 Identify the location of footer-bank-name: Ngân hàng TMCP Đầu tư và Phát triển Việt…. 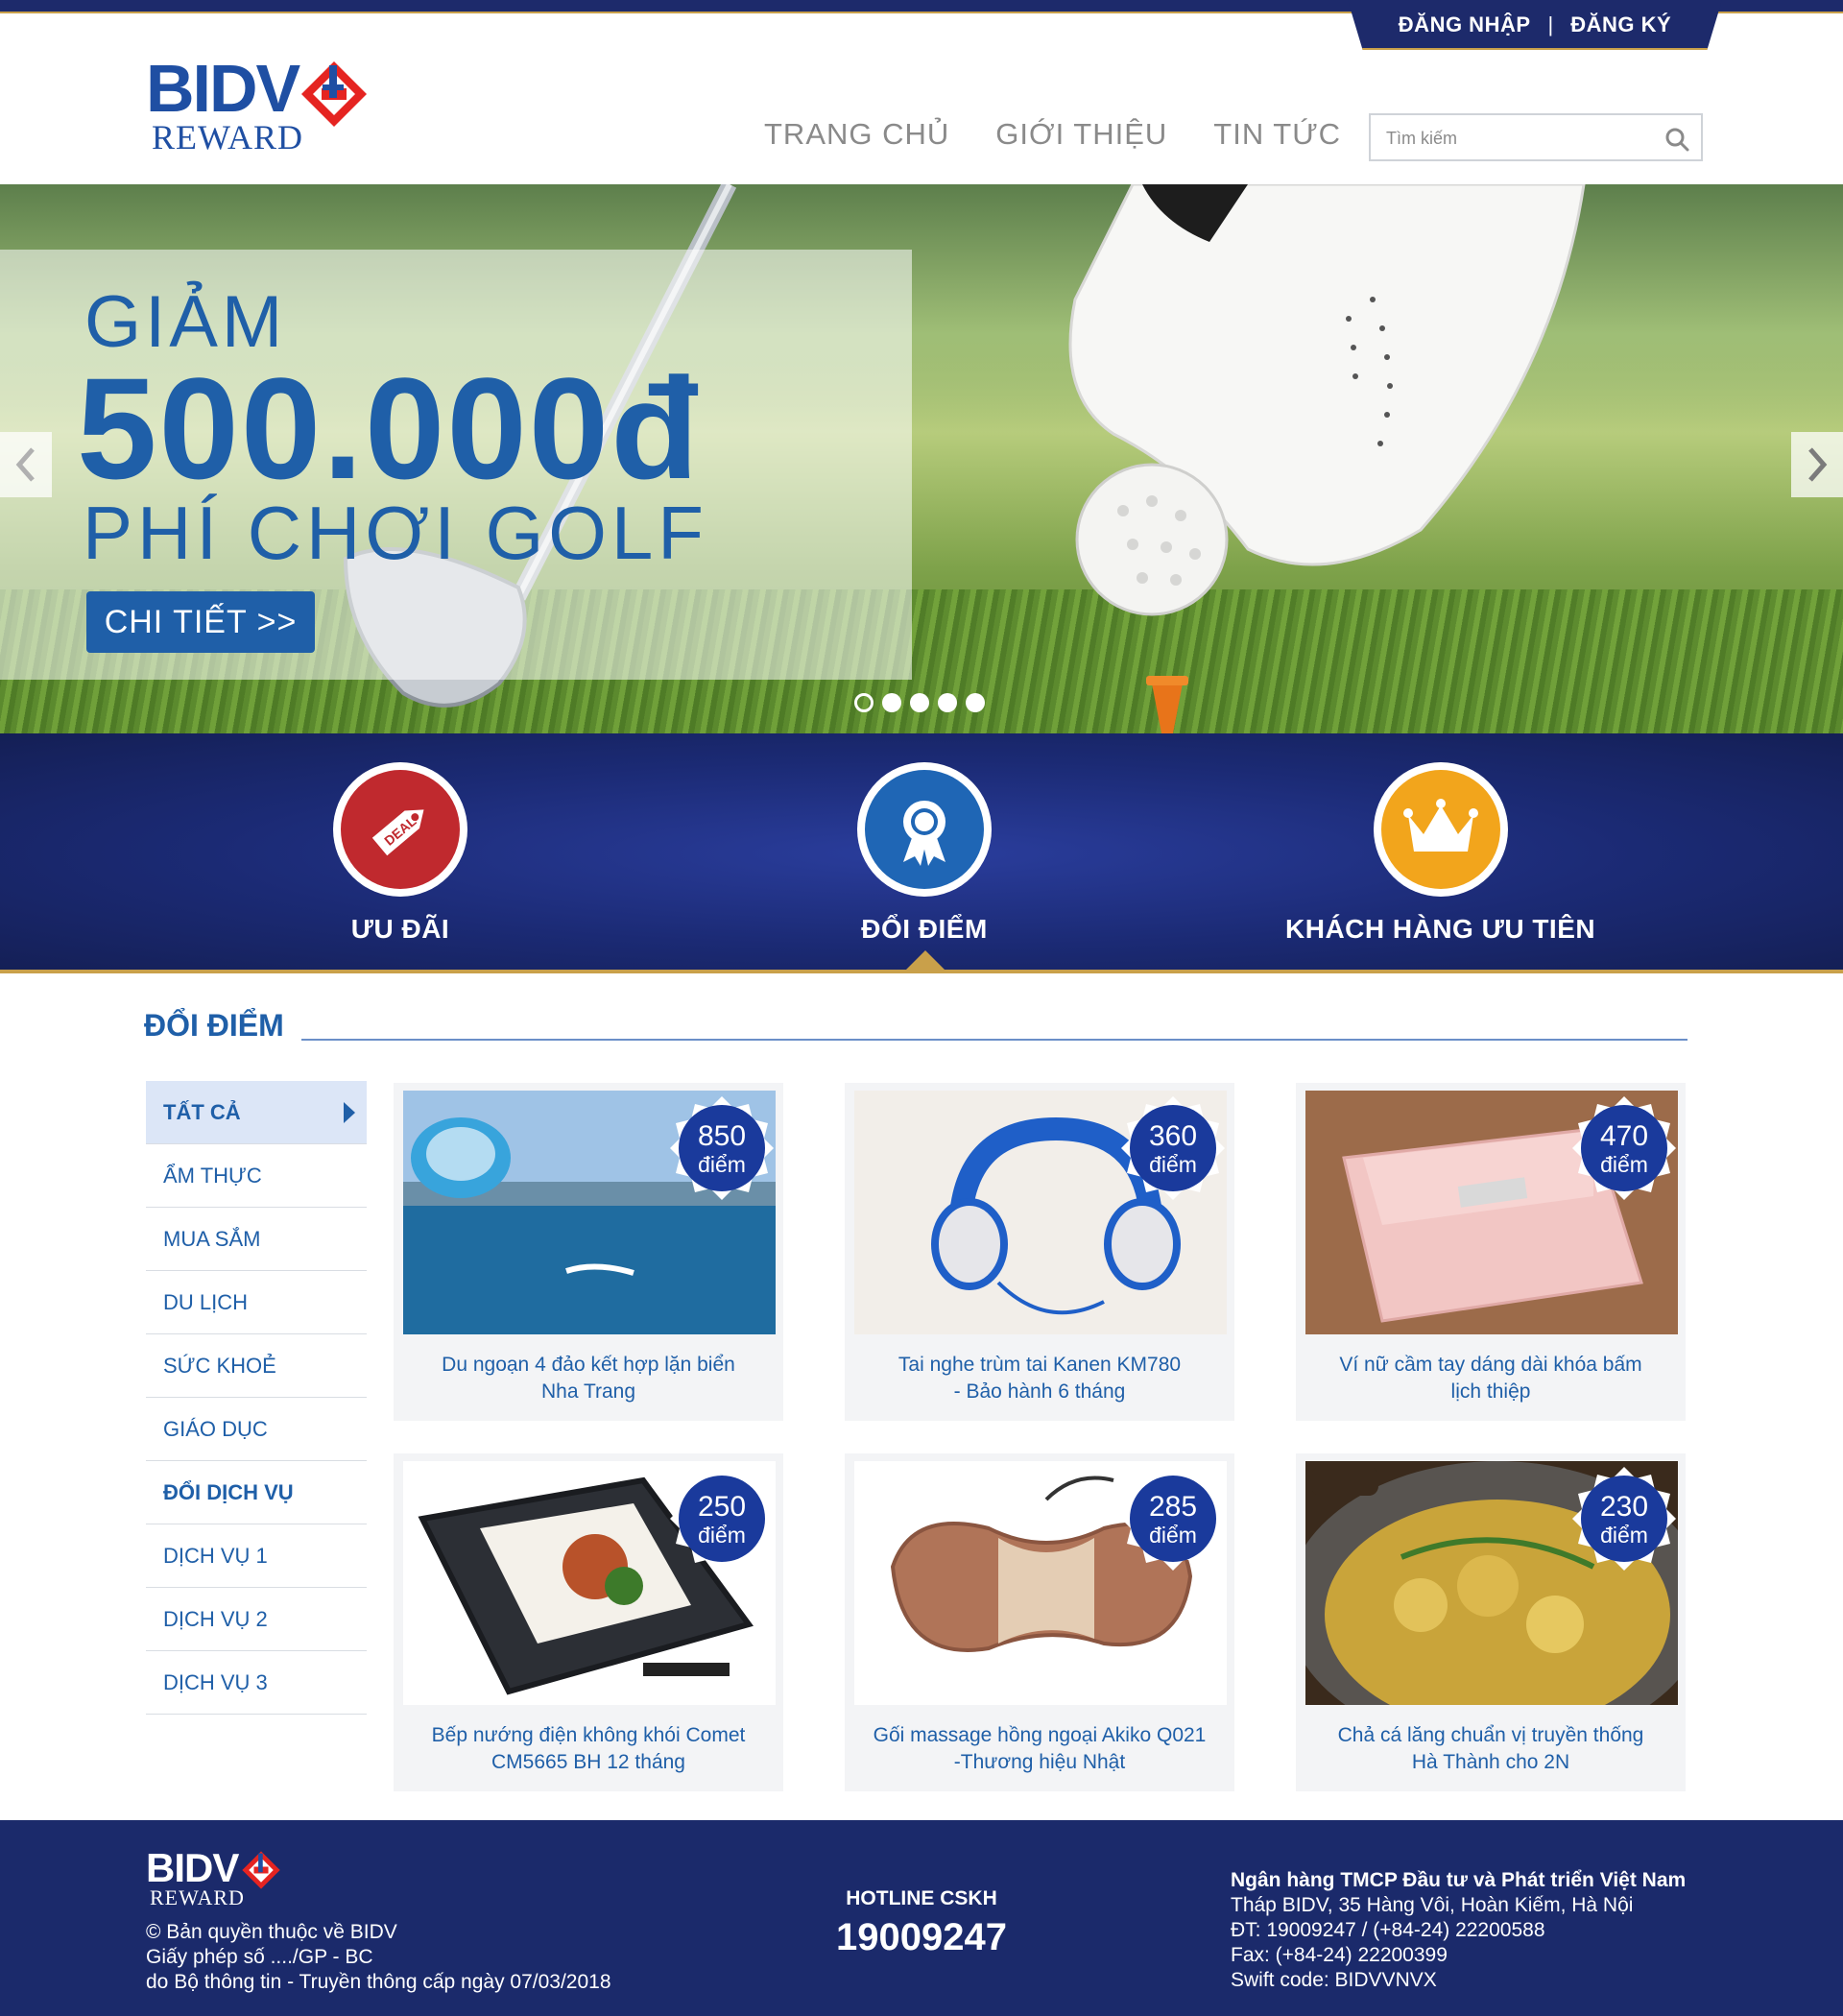
(1459, 1880).